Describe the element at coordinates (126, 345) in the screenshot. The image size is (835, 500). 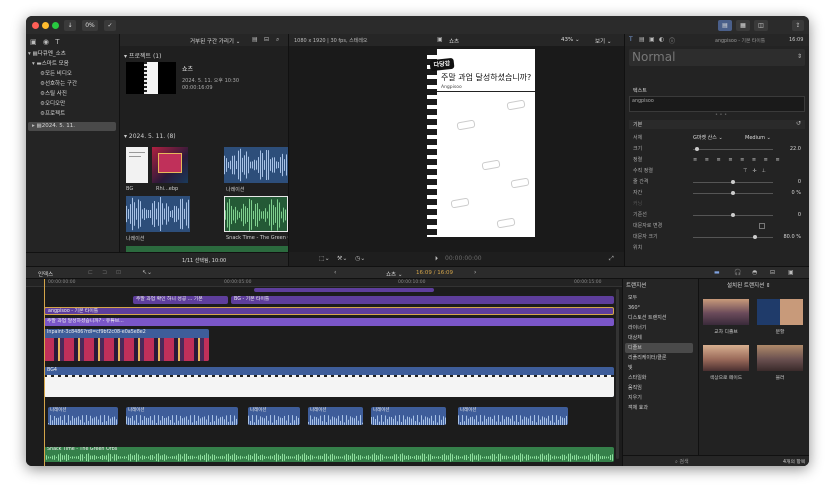
I see `video-clip: Inpaint-3c8486?rdl=cf9bf2c08-e0a5e8e2` at that location.